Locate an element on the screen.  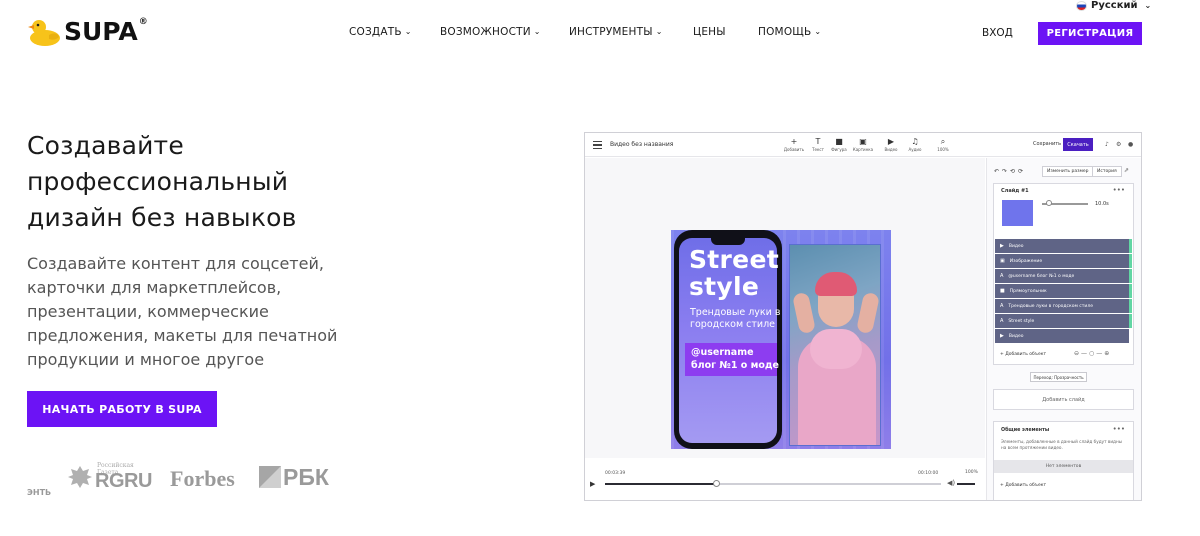
play-icon: ▶ is located at coordinates (592, 484).